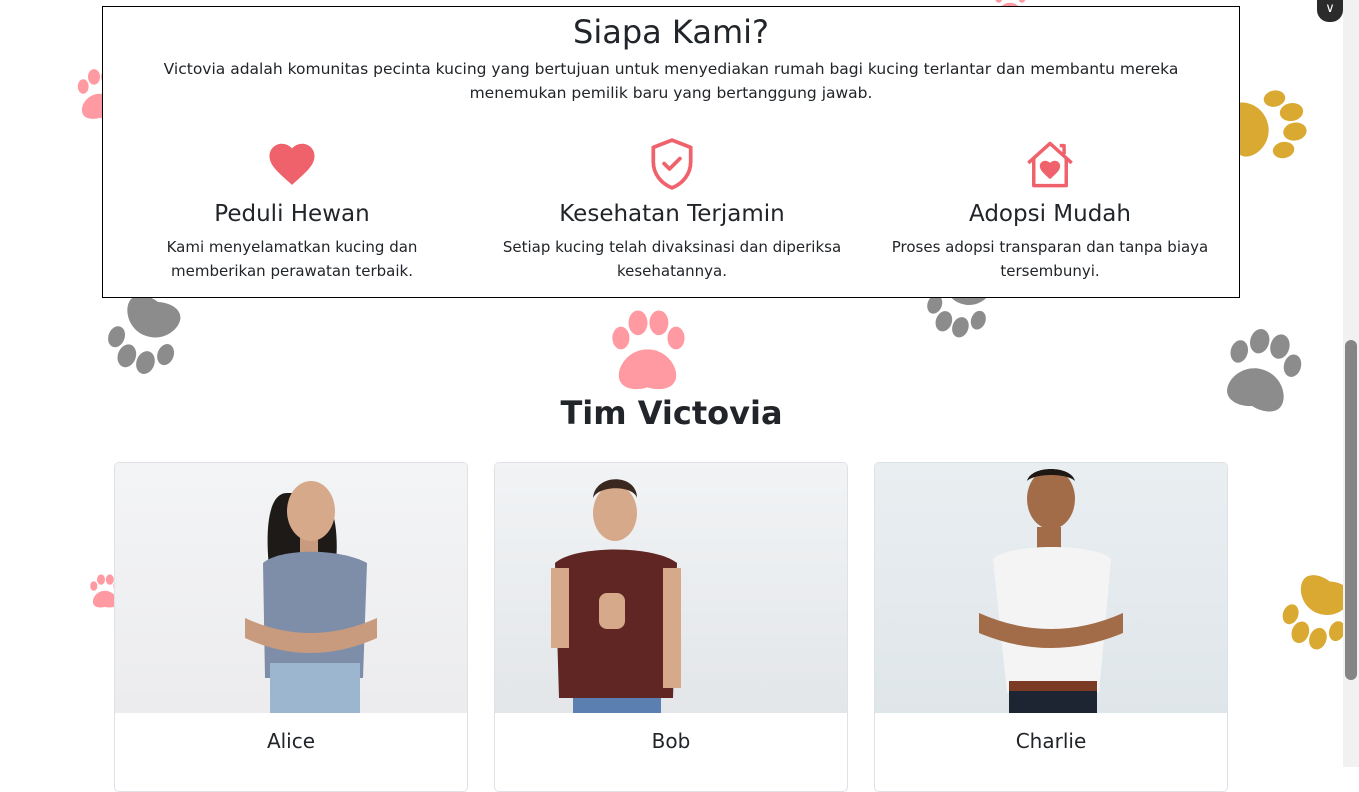 This screenshot has height=792, width=1359. Describe the element at coordinates (291, 741) in the screenshot. I see `team-member-name: Alice` at that location.